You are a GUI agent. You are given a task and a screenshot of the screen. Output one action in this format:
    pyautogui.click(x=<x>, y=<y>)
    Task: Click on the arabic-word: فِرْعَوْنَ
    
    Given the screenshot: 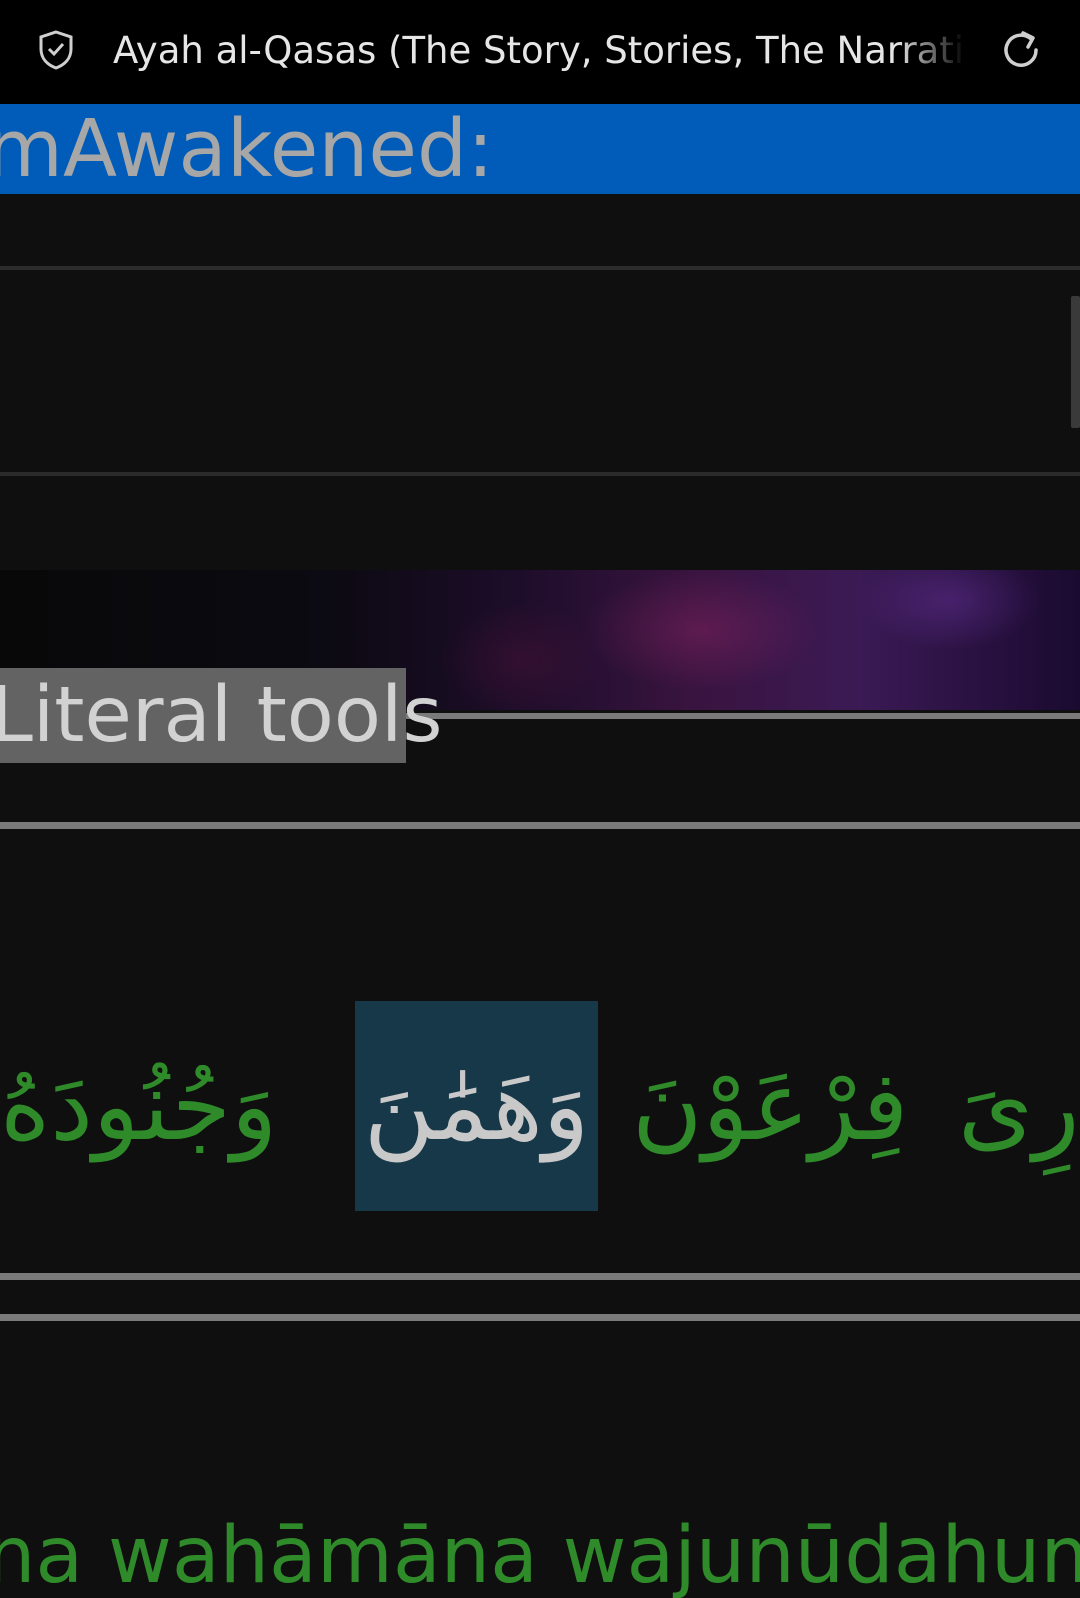 What is the action you would take?
    pyautogui.click(x=770, y=1106)
    